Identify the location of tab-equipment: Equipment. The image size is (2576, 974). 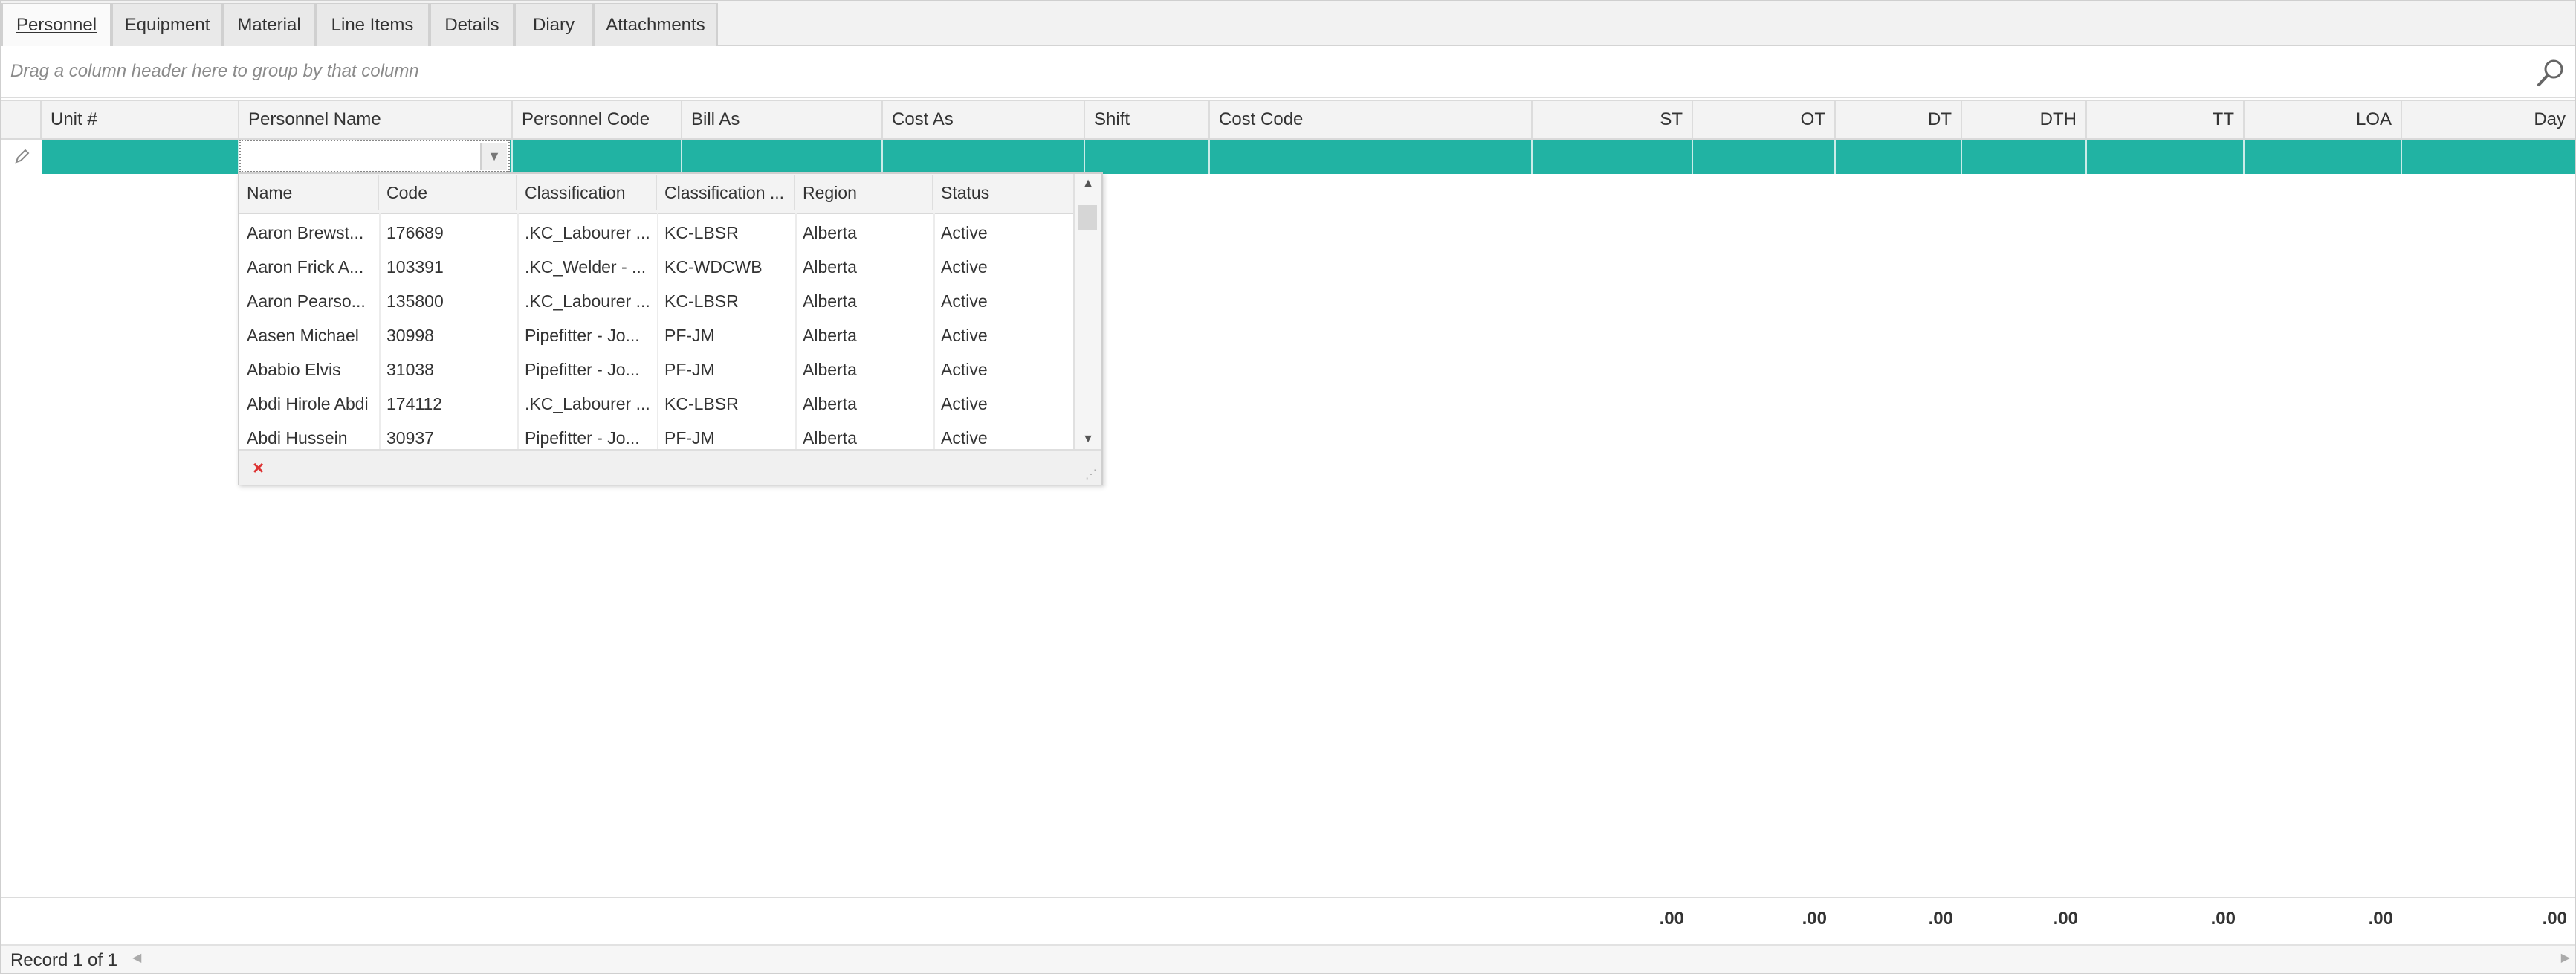
(167, 25).